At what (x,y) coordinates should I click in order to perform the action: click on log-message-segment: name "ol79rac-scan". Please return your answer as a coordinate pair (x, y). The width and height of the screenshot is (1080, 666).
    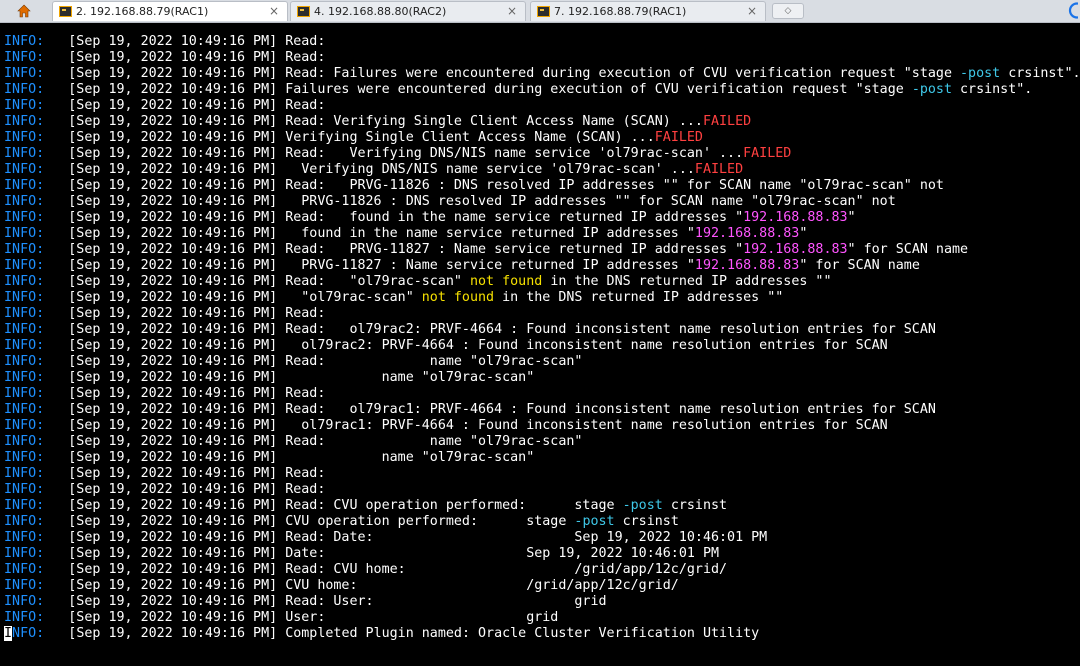
    Looking at the image, I should click on (406, 457).